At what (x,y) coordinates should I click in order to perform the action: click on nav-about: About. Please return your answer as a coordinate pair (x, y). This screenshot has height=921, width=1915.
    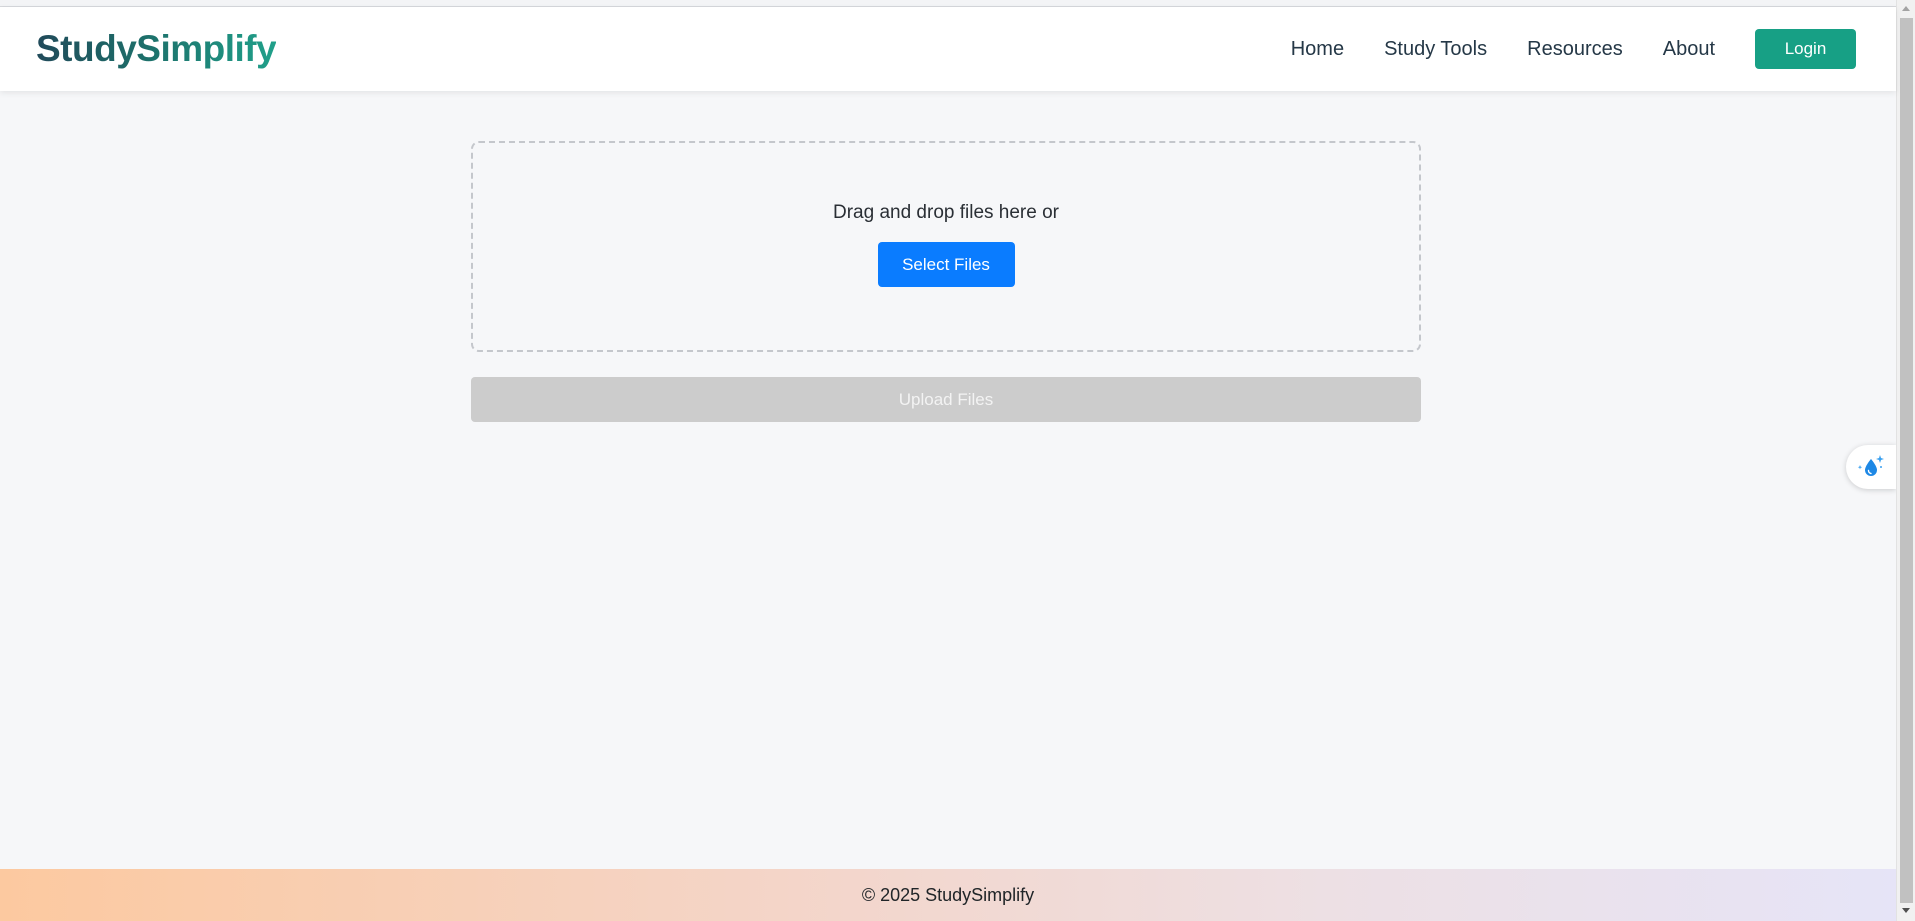
    Looking at the image, I should click on (1689, 49).